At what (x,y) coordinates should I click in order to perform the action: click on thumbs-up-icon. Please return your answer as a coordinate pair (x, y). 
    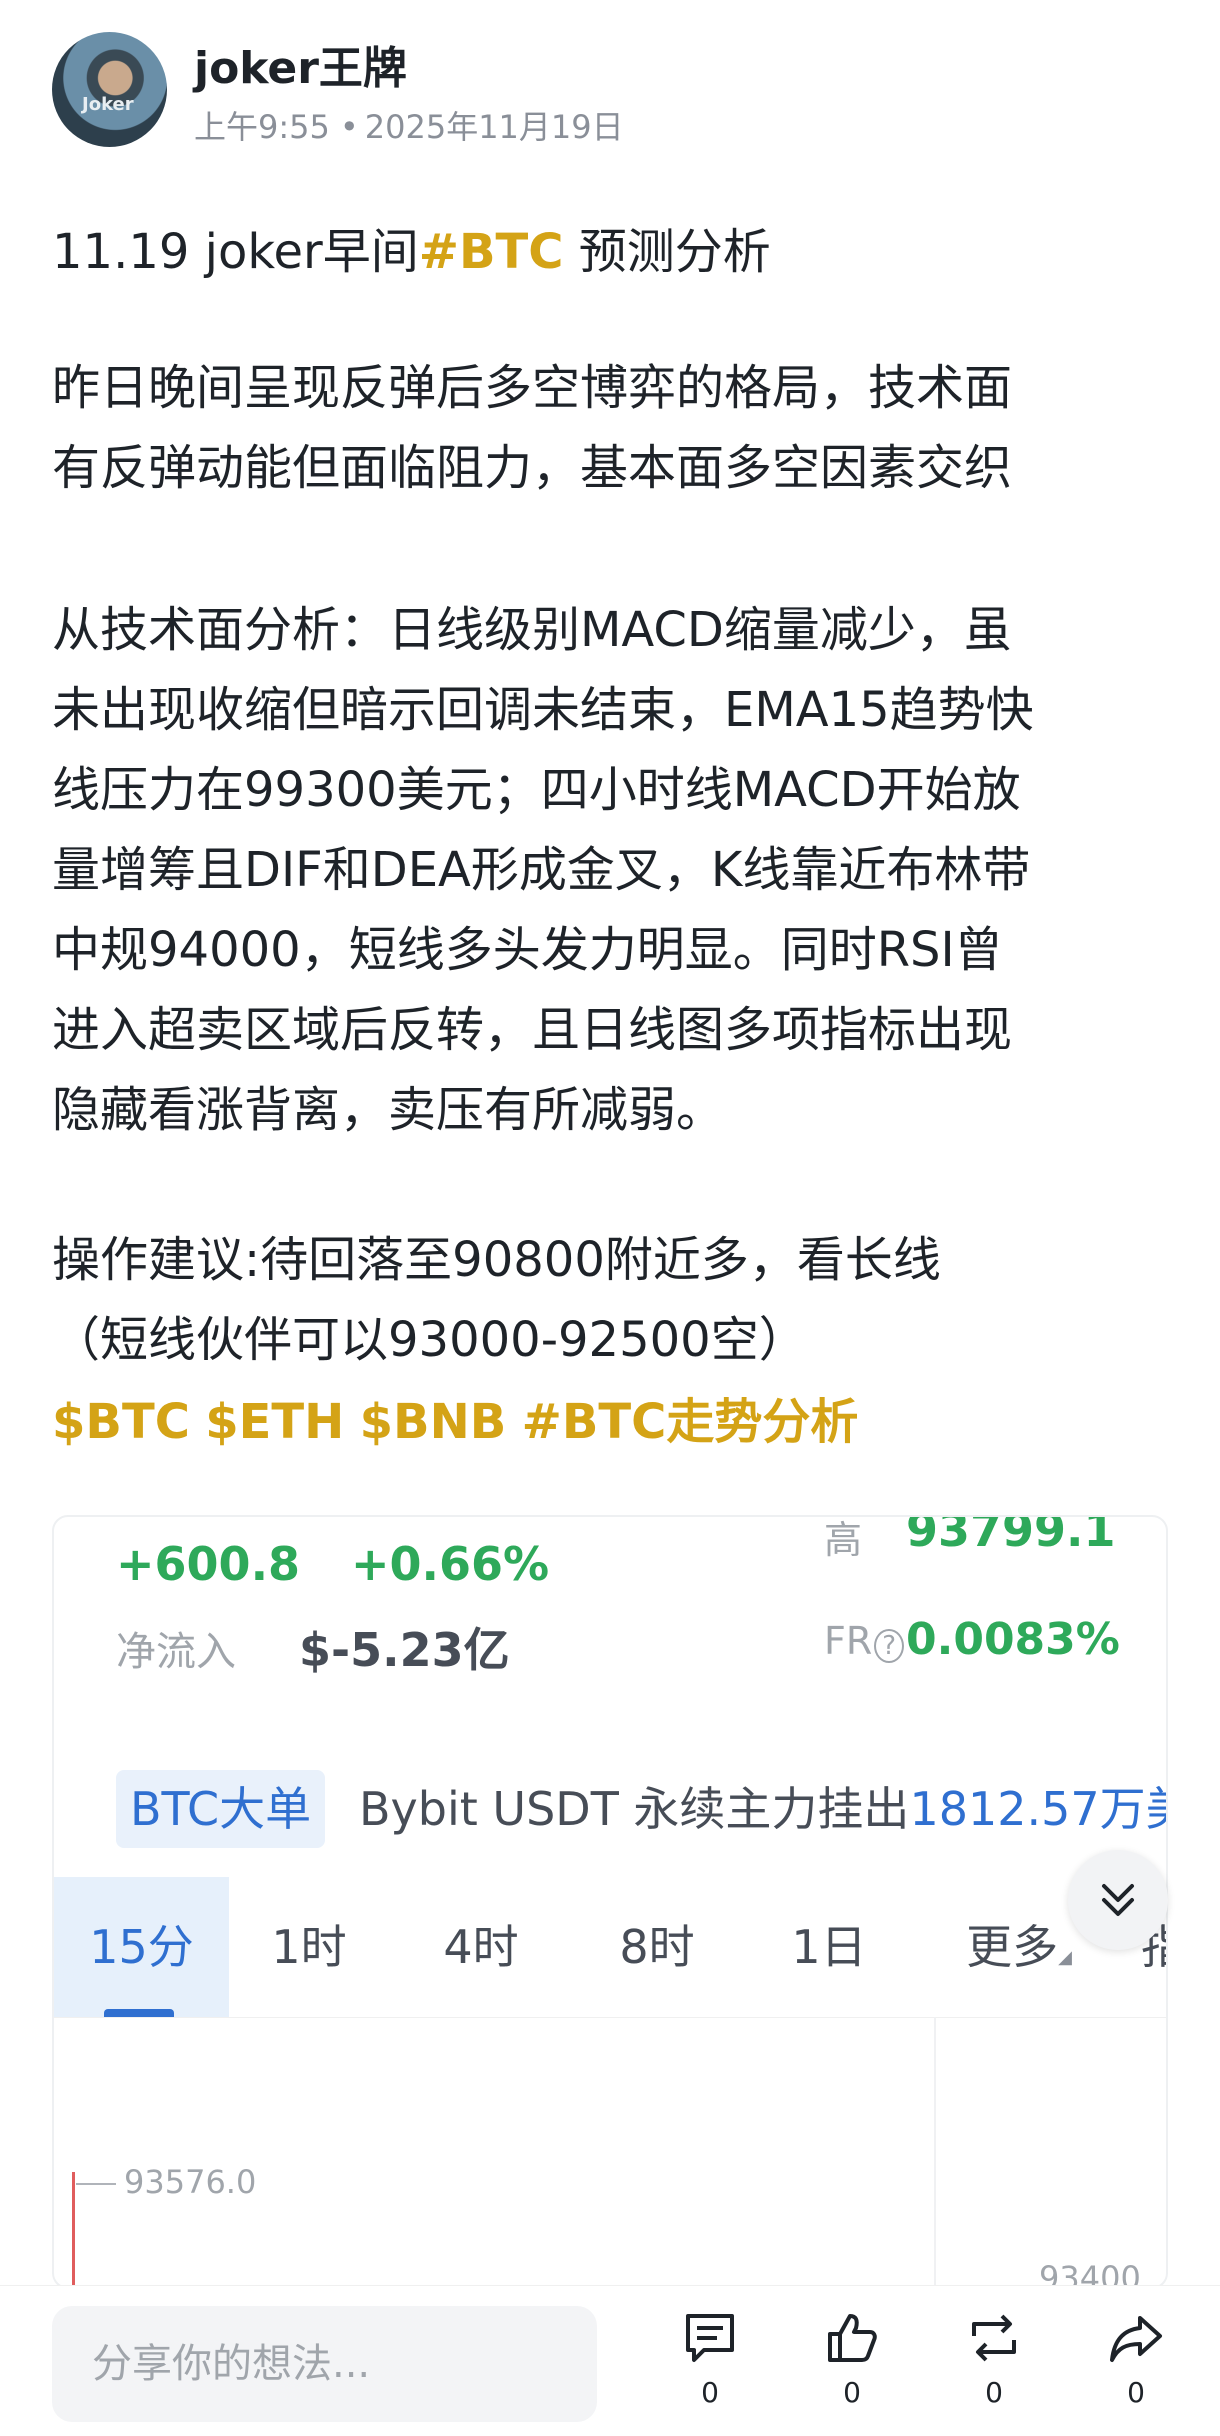
    Looking at the image, I should click on (852, 2338).